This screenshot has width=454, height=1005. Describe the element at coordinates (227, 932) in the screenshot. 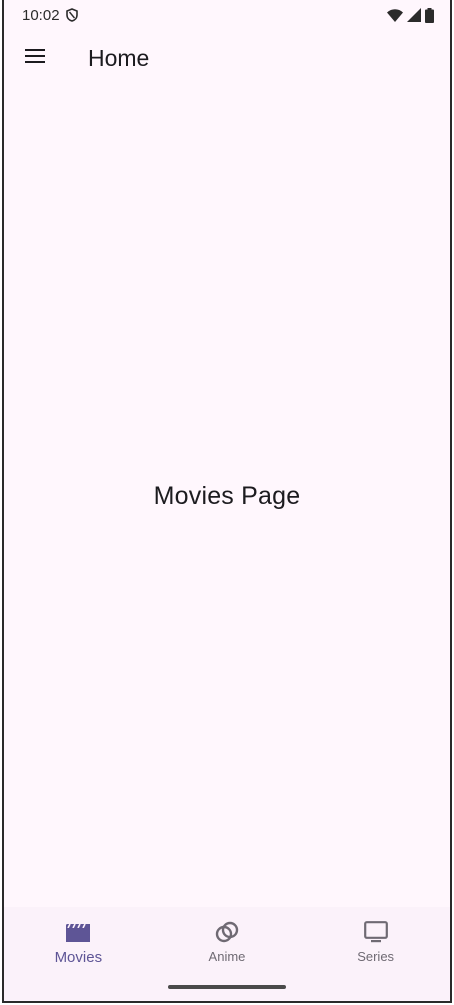

I see `interlocked-rings-icon` at that location.